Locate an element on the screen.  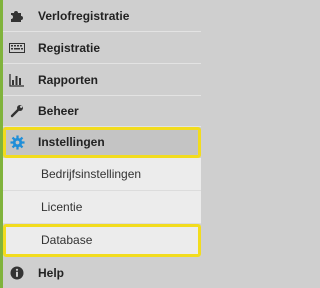
menu-item-label: Instellingen is located at coordinates (71, 142).